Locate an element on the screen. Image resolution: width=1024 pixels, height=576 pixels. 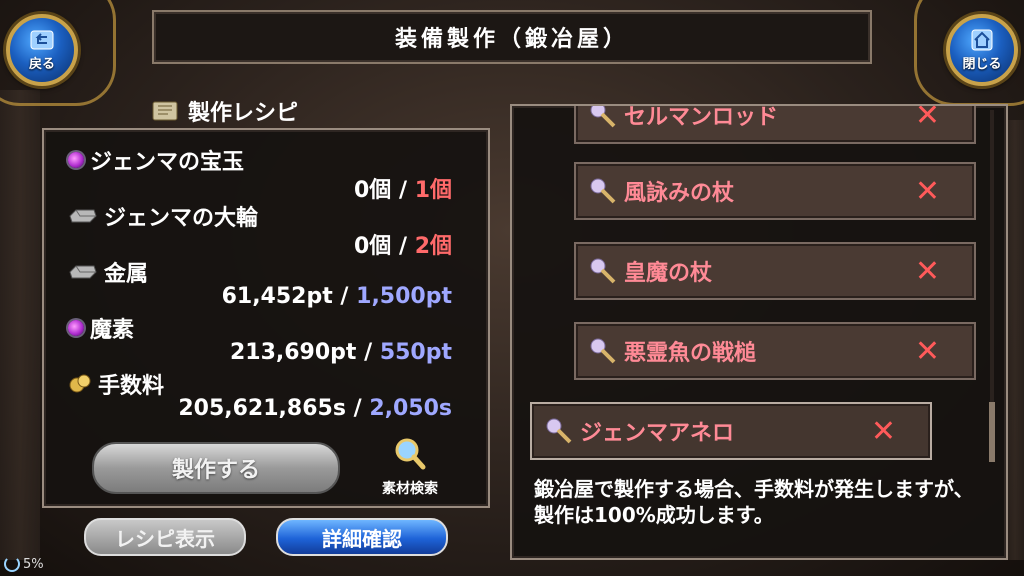
back-button: 戻る is located at coordinates (42, 50).